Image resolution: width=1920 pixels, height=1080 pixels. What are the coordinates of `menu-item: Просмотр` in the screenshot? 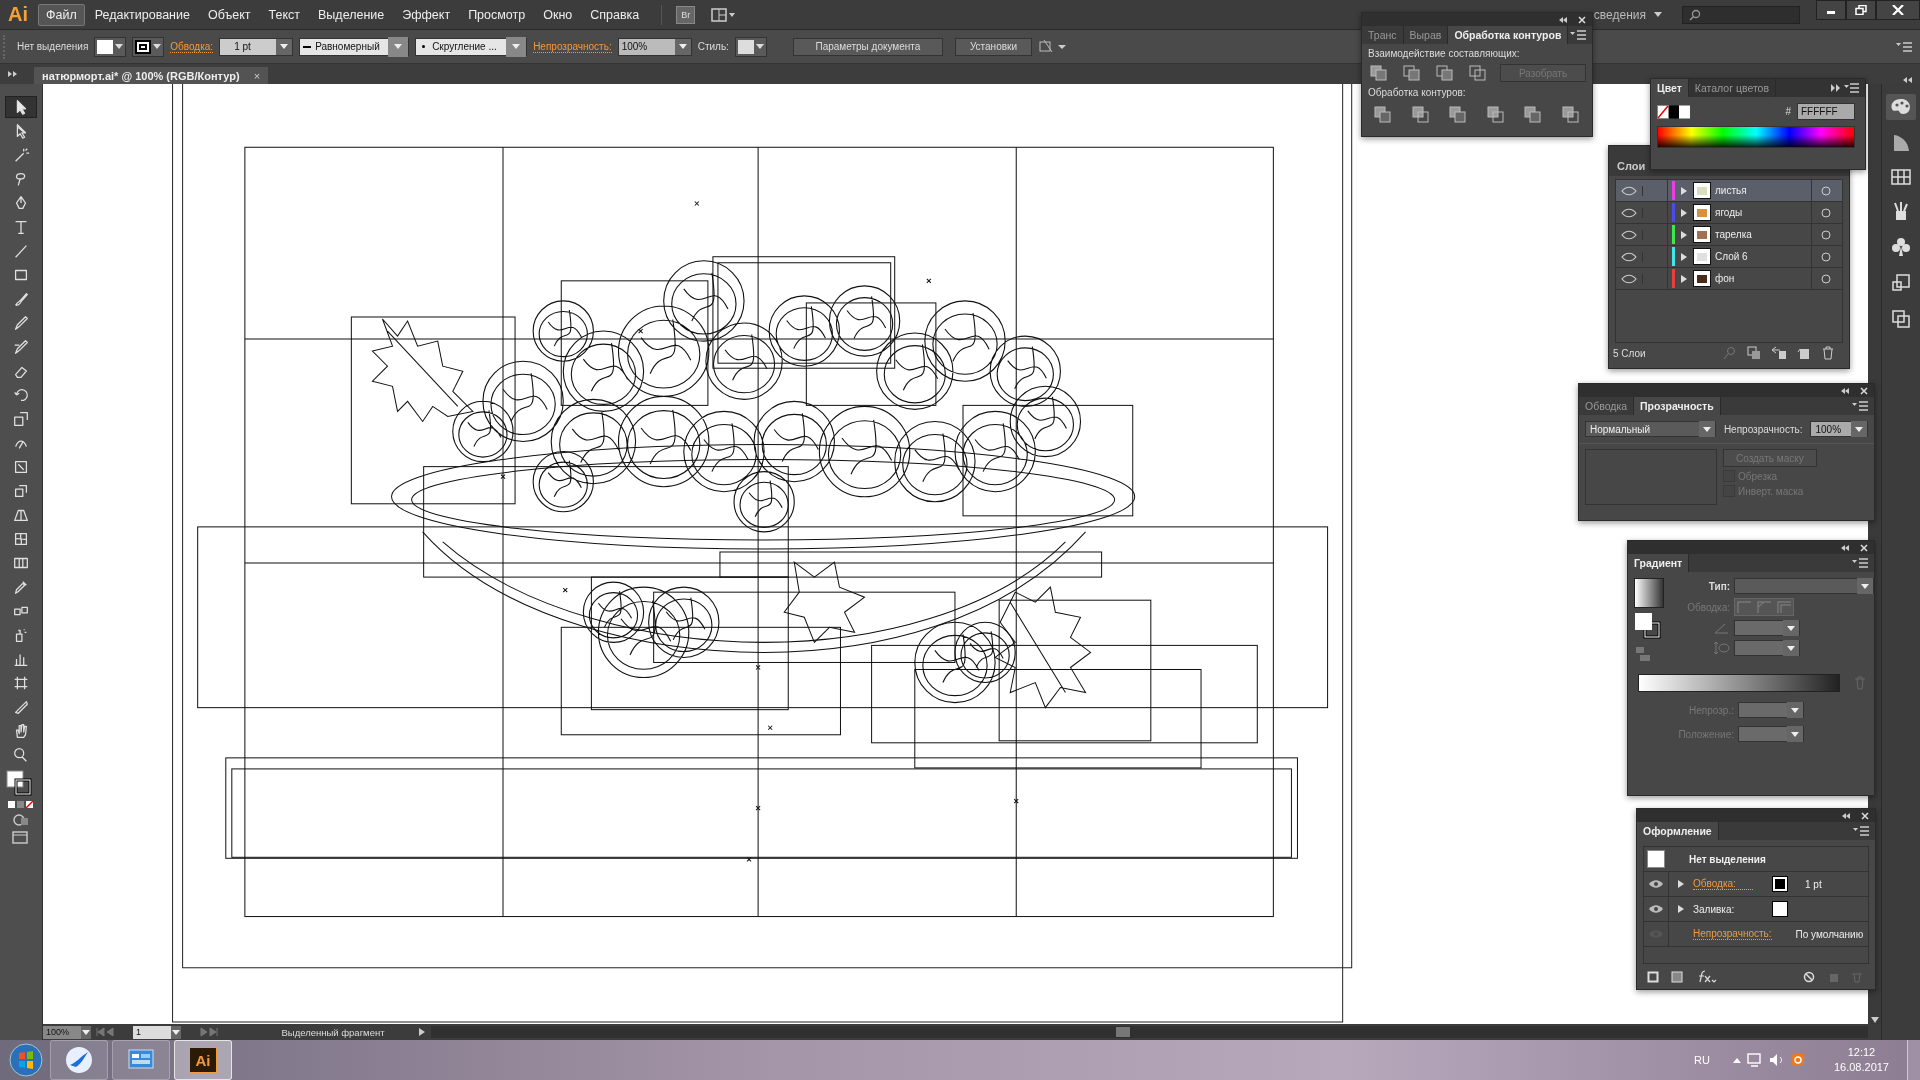 It's located at (497, 14).